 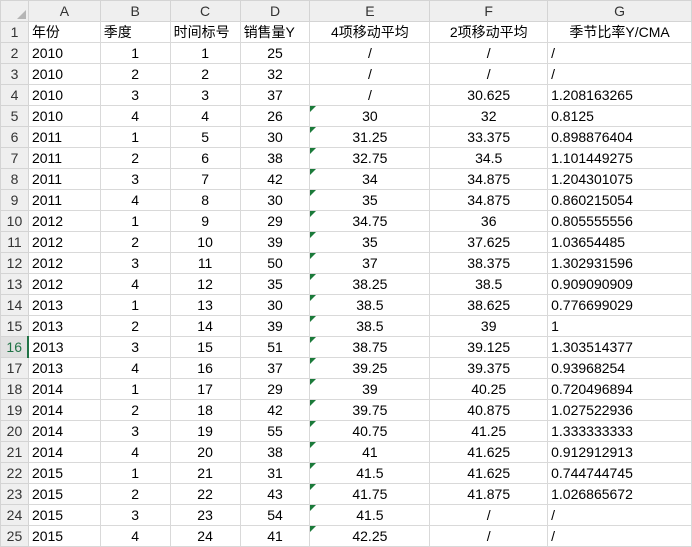 What do you see at coordinates (15, 347) in the screenshot?
I see `row-header: 16` at bounding box center [15, 347].